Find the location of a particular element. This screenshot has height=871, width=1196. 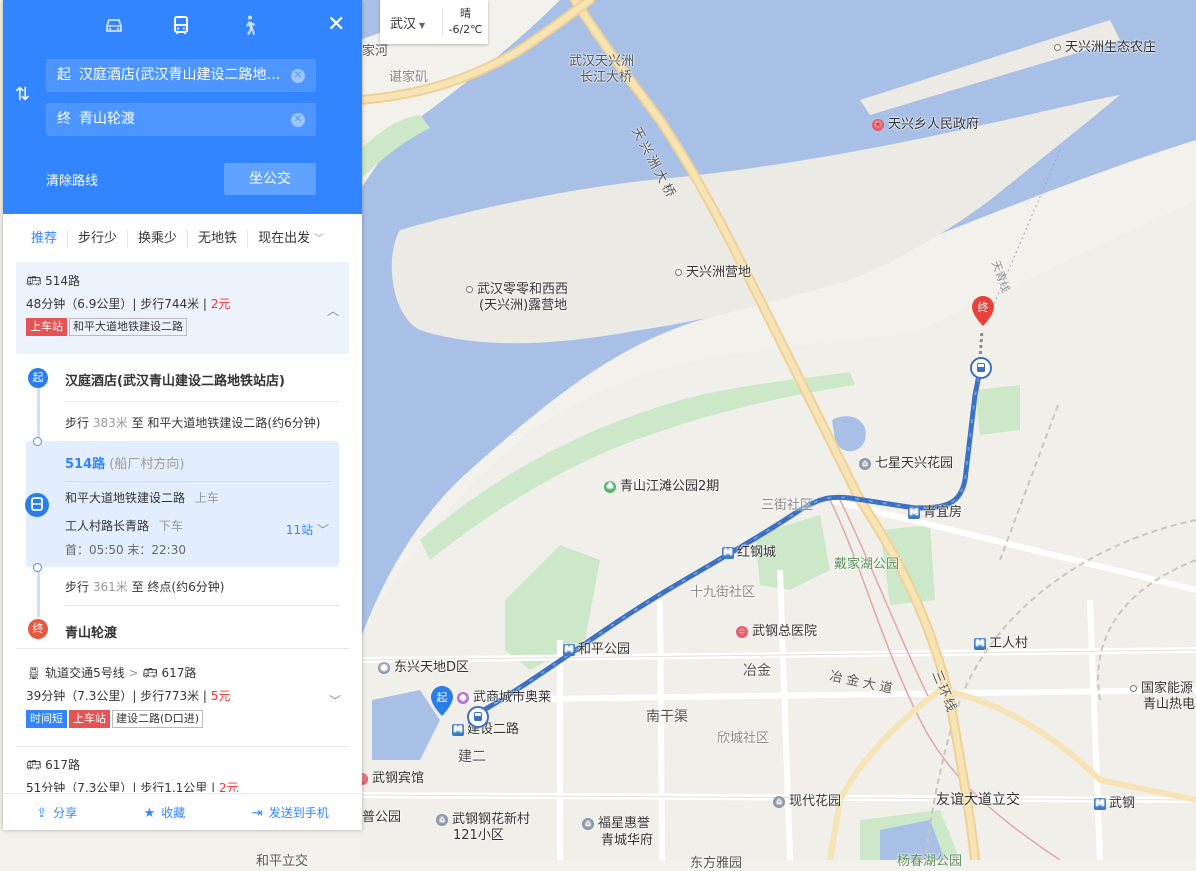

route-summary: 51分钟（7.3公里）| 步行1.1公里 | 2元 is located at coordinates (132, 786).